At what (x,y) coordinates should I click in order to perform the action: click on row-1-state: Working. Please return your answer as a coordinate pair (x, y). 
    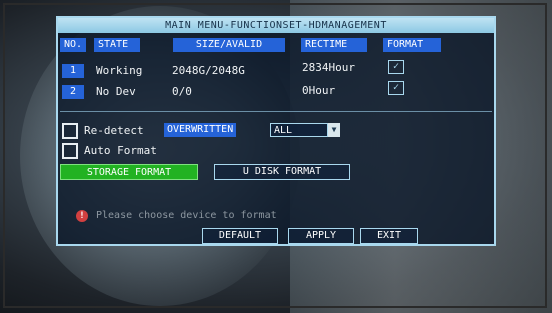
    Looking at the image, I should click on (119, 70).